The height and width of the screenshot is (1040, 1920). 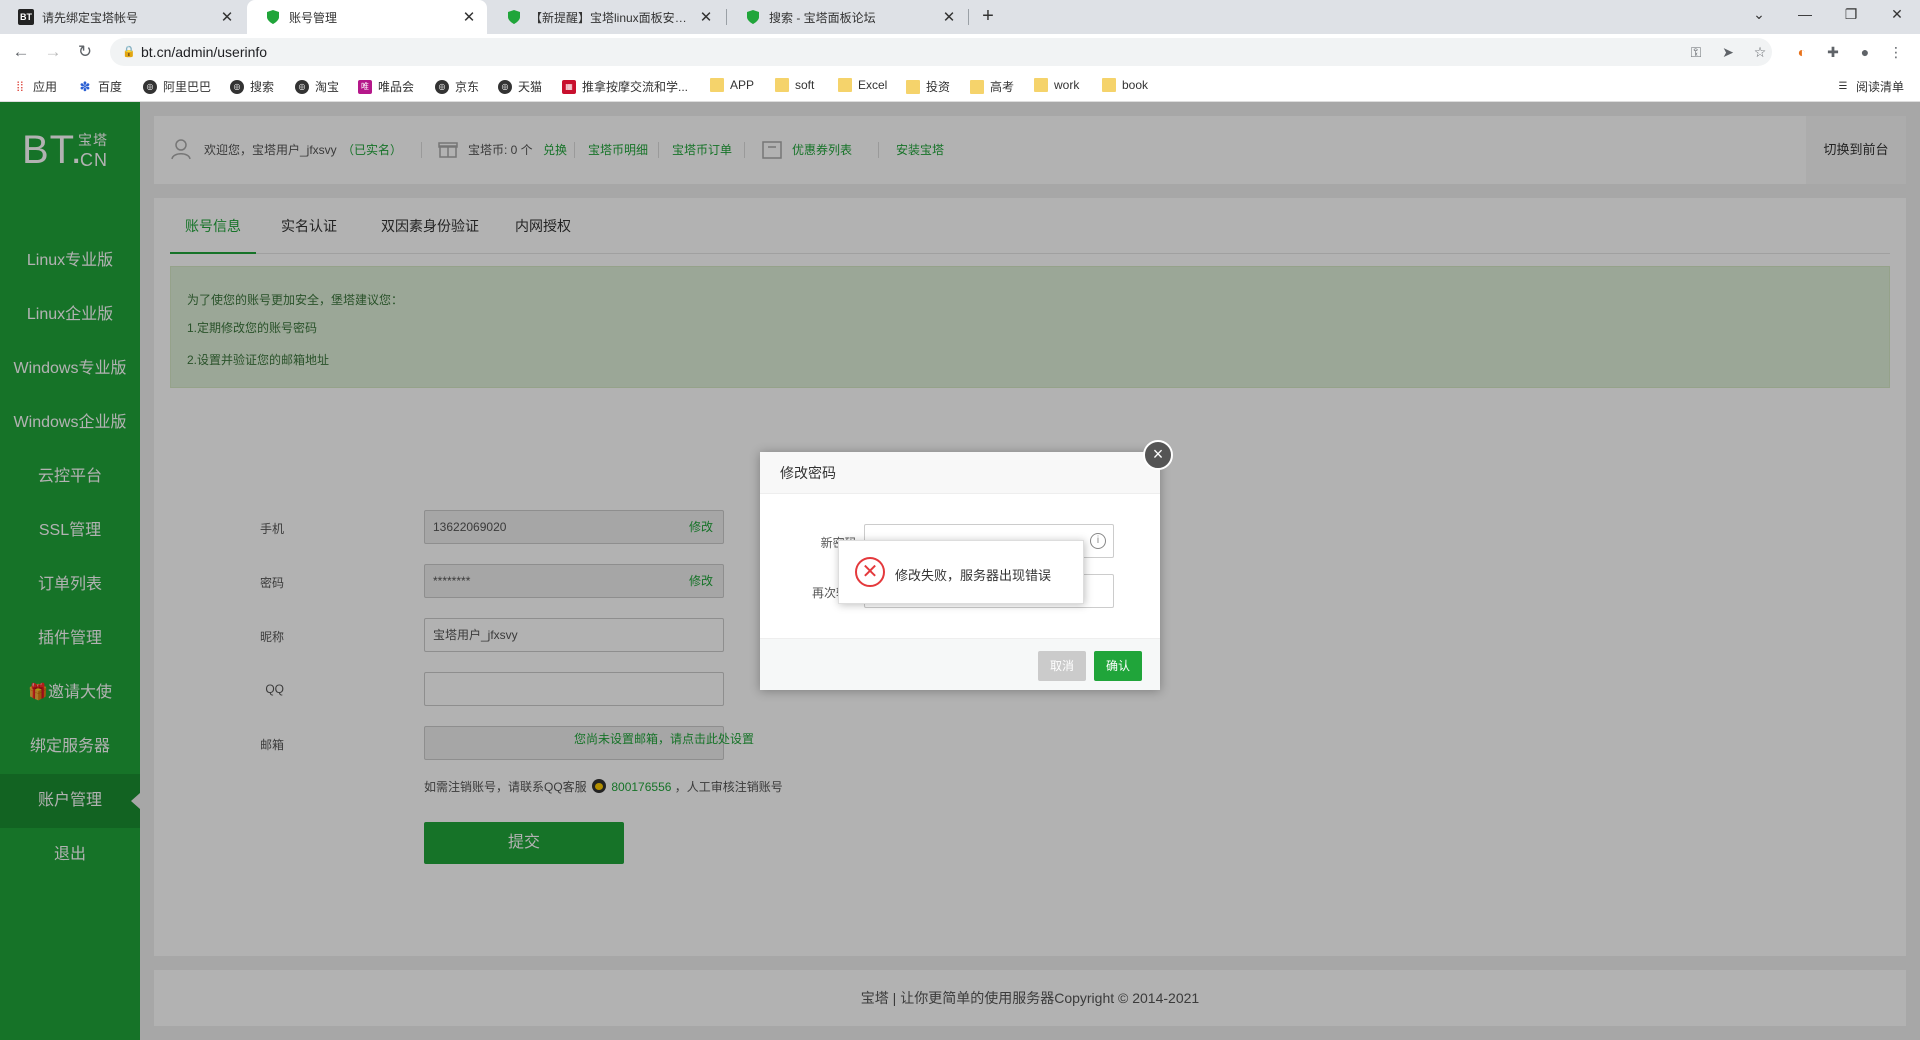 What do you see at coordinates (1118, 666) in the screenshot?
I see `confirm-button: 确认` at bounding box center [1118, 666].